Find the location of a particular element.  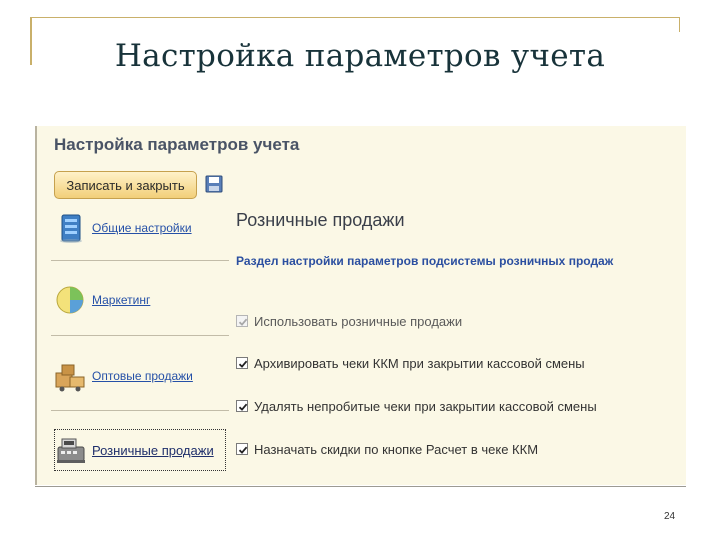

nav-item-wholesale: Оптовые продажи is located at coordinates (123, 376).